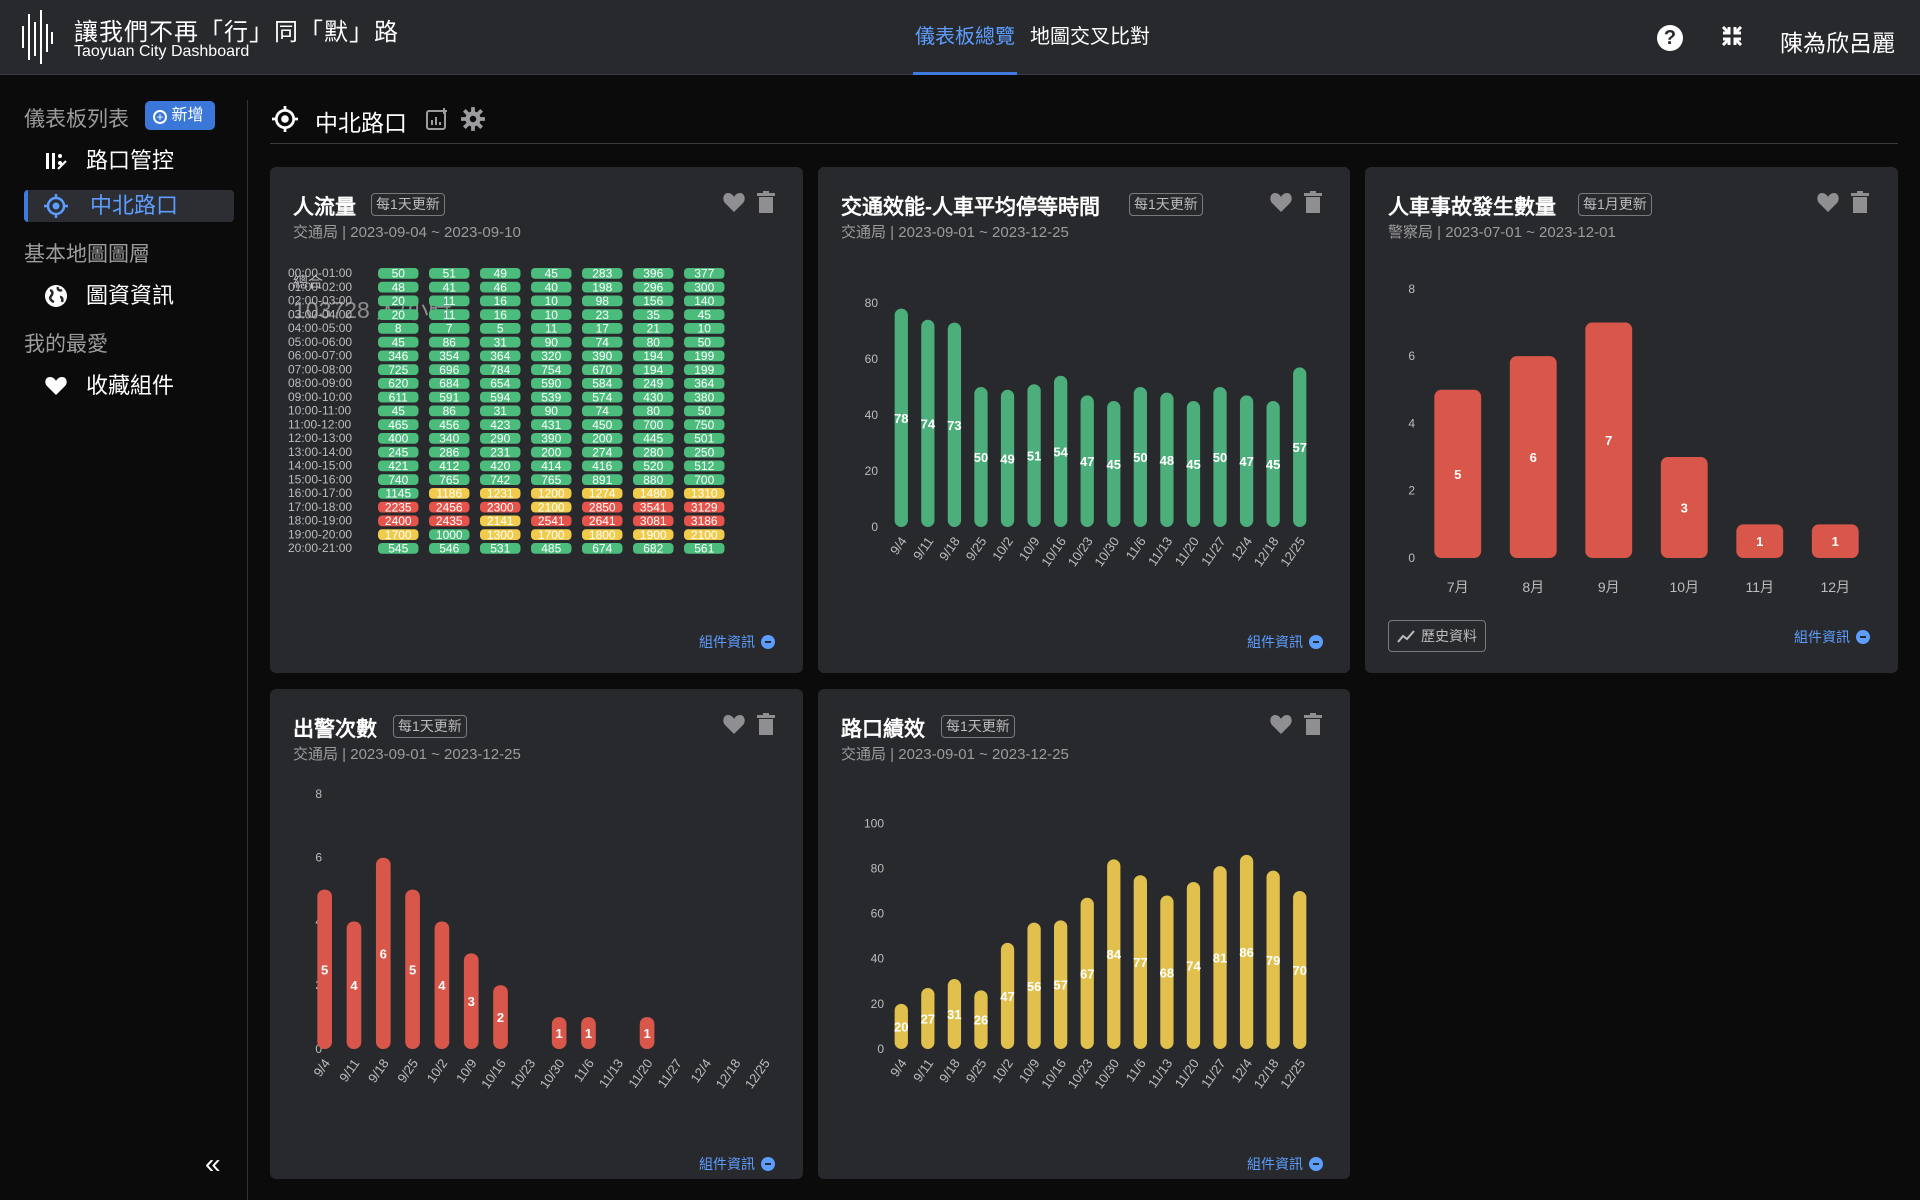 The height and width of the screenshot is (1200, 1920). Describe the element at coordinates (1759, 587) in the screenshot. I see `x-tick-label: 11月` at that location.